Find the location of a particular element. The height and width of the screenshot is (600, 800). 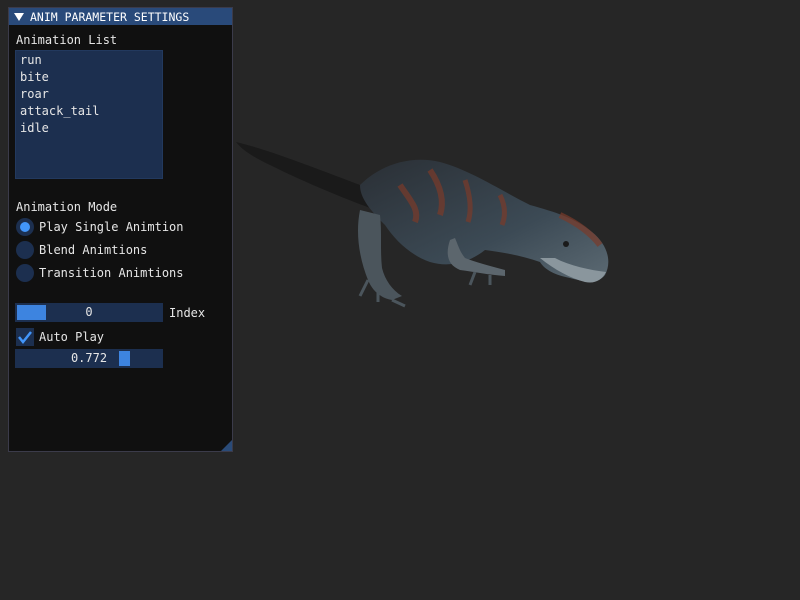

index-label: Index is located at coordinates (187, 313).